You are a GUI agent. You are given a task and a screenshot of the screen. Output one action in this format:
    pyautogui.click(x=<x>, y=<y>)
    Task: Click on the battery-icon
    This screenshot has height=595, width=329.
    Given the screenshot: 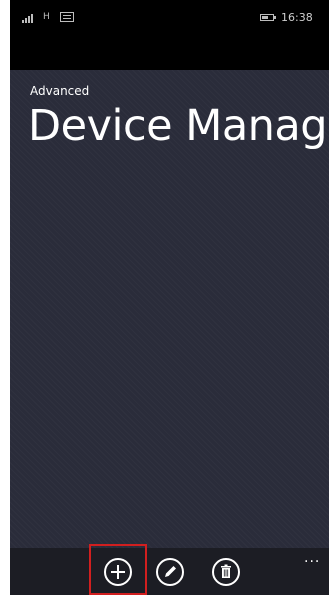 What is the action you would take?
    pyautogui.click(x=267, y=17)
    